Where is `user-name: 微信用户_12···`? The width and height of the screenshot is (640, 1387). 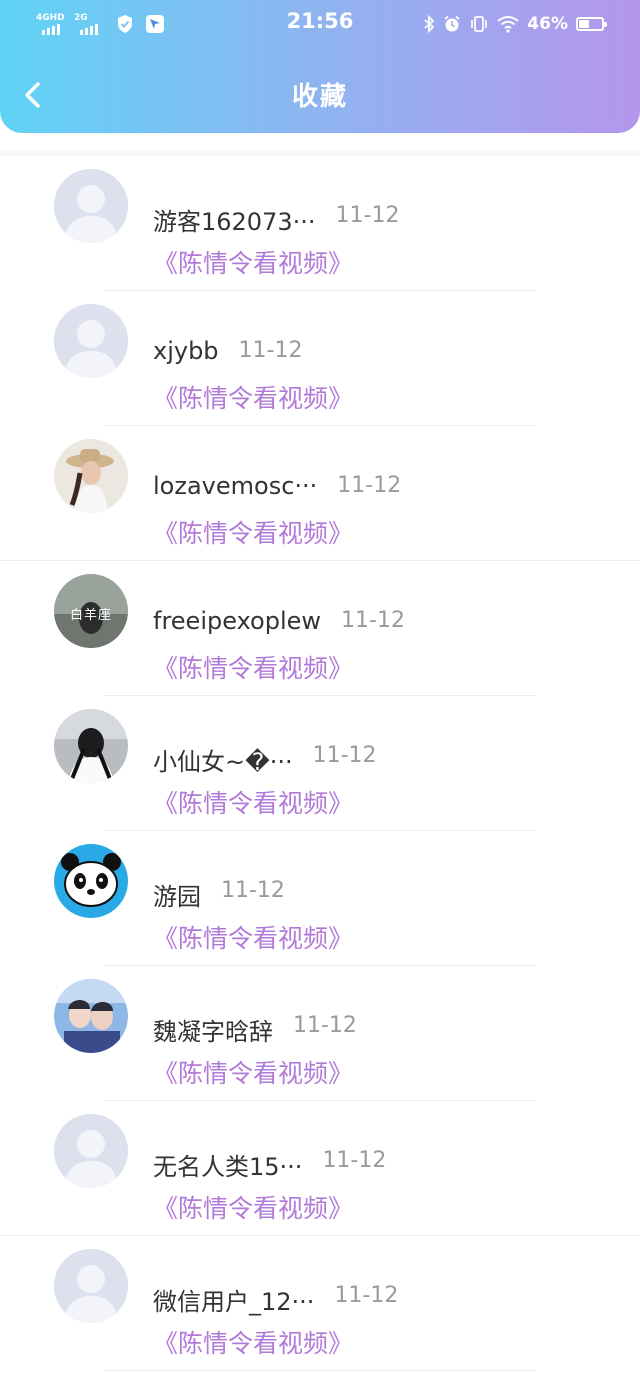
user-name: 微信用户_12··· is located at coordinates (233, 1299).